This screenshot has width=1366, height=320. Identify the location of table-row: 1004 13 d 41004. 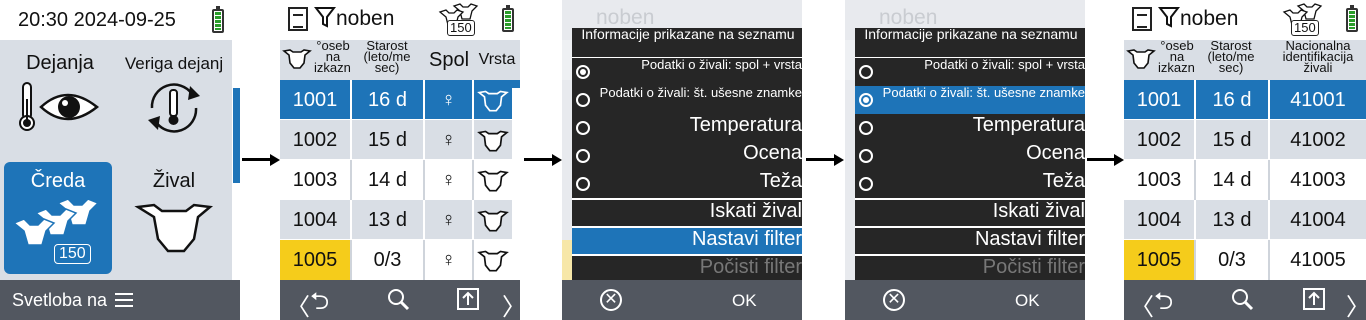
(1245, 220).